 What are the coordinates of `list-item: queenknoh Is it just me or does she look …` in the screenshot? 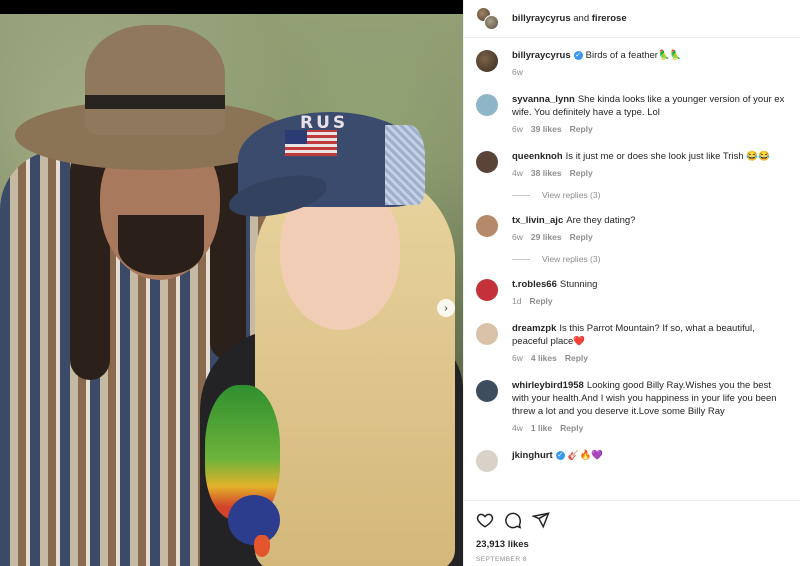 It's located at (632, 165).